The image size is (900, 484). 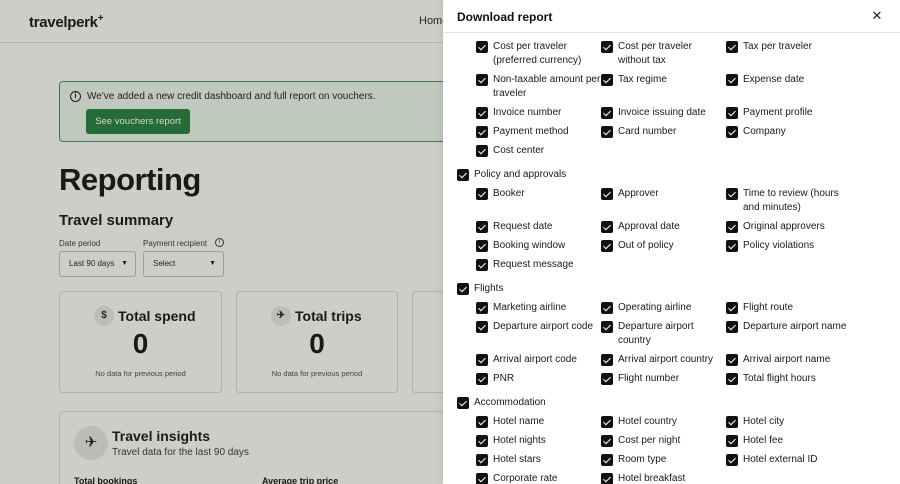 What do you see at coordinates (607, 227) in the screenshot?
I see `checkbox-approval-date` at bounding box center [607, 227].